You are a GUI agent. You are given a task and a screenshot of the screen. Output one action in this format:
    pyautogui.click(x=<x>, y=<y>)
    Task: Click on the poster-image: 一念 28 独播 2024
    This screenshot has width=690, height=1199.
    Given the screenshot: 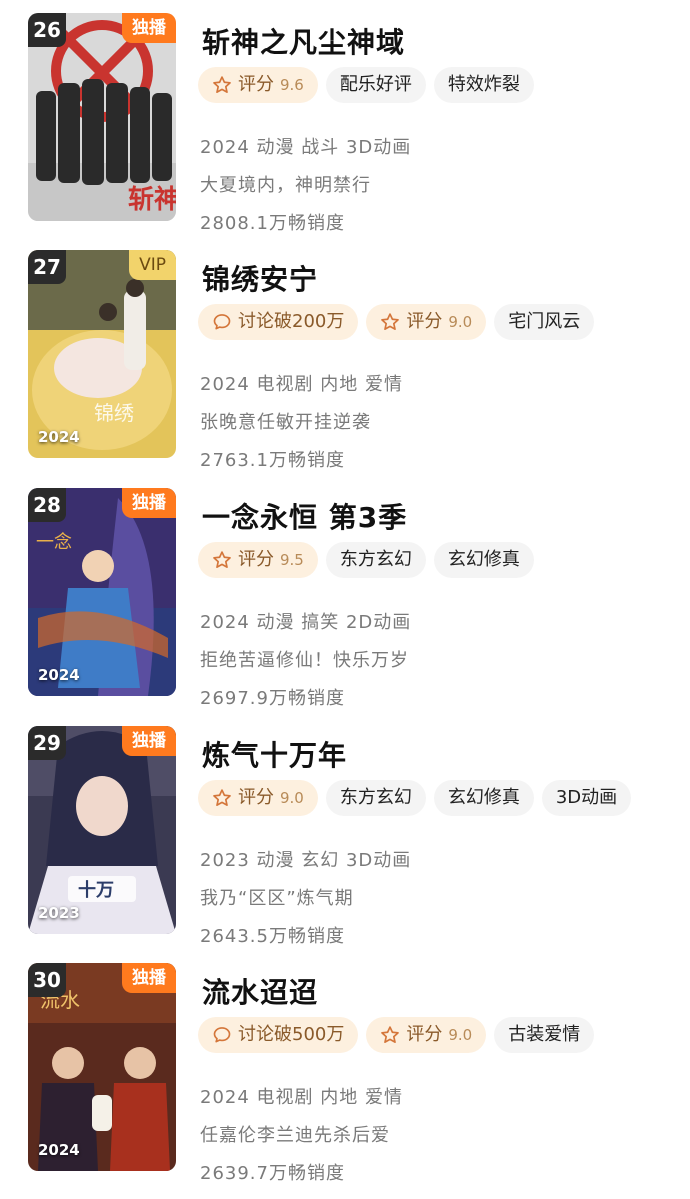 What is the action you would take?
    pyautogui.click(x=102, y=592)
    